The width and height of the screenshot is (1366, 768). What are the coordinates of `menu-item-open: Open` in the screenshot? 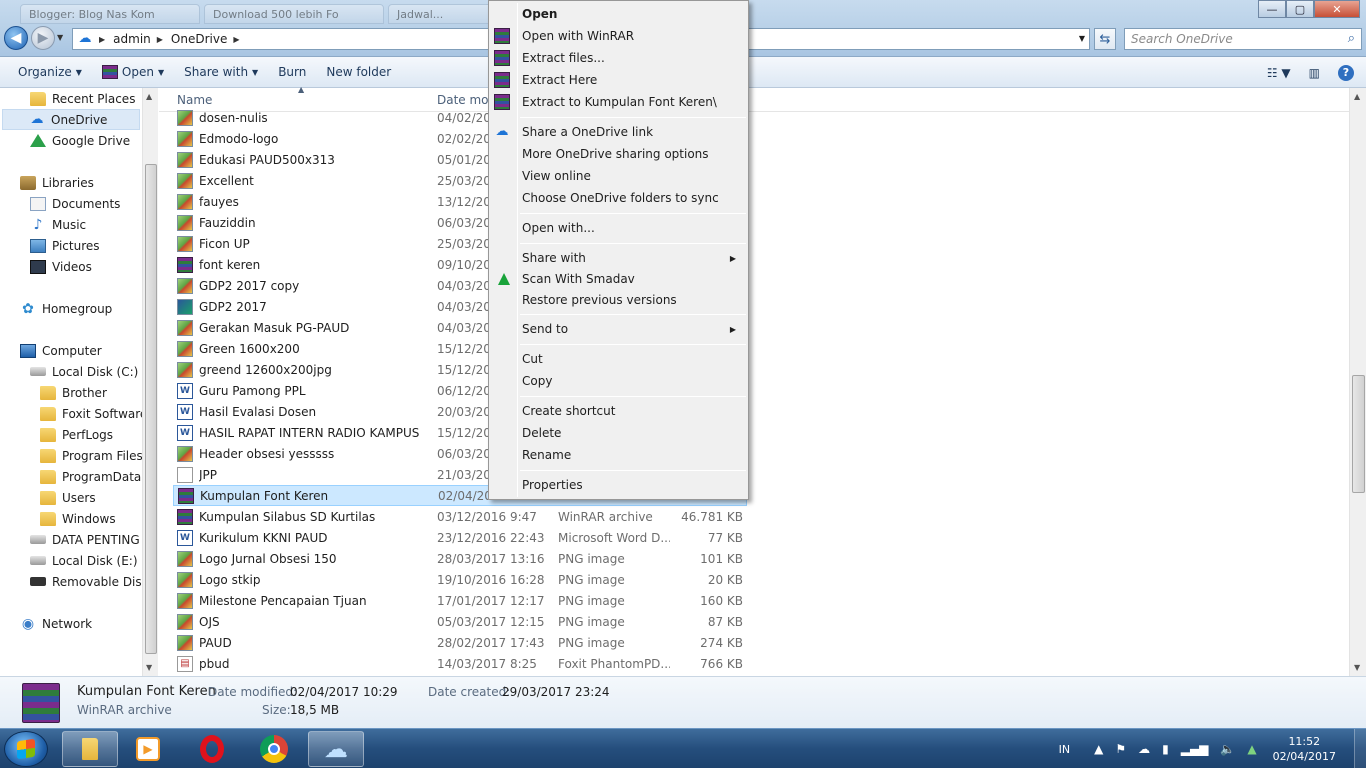 It's located at (618, 14).